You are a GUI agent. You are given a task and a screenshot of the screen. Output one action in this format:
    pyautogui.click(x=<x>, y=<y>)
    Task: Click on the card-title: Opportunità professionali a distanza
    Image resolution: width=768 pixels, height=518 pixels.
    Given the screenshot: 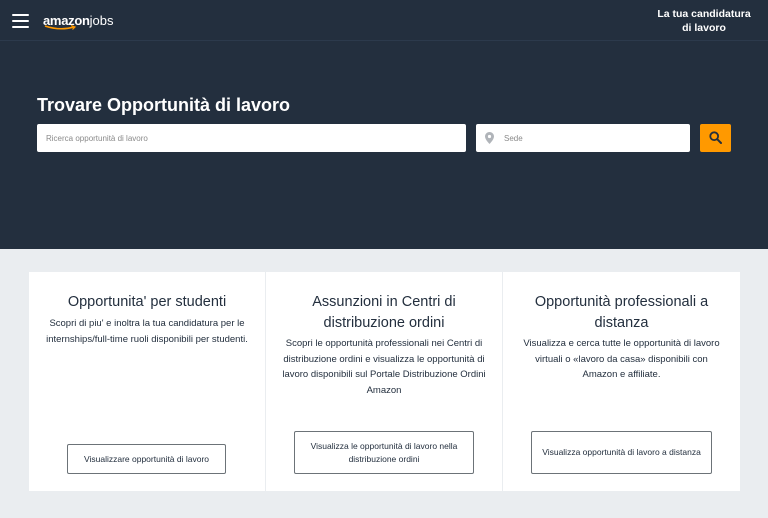 What is the action you would take?
    pyautogui.click(x=621, y=312)
    